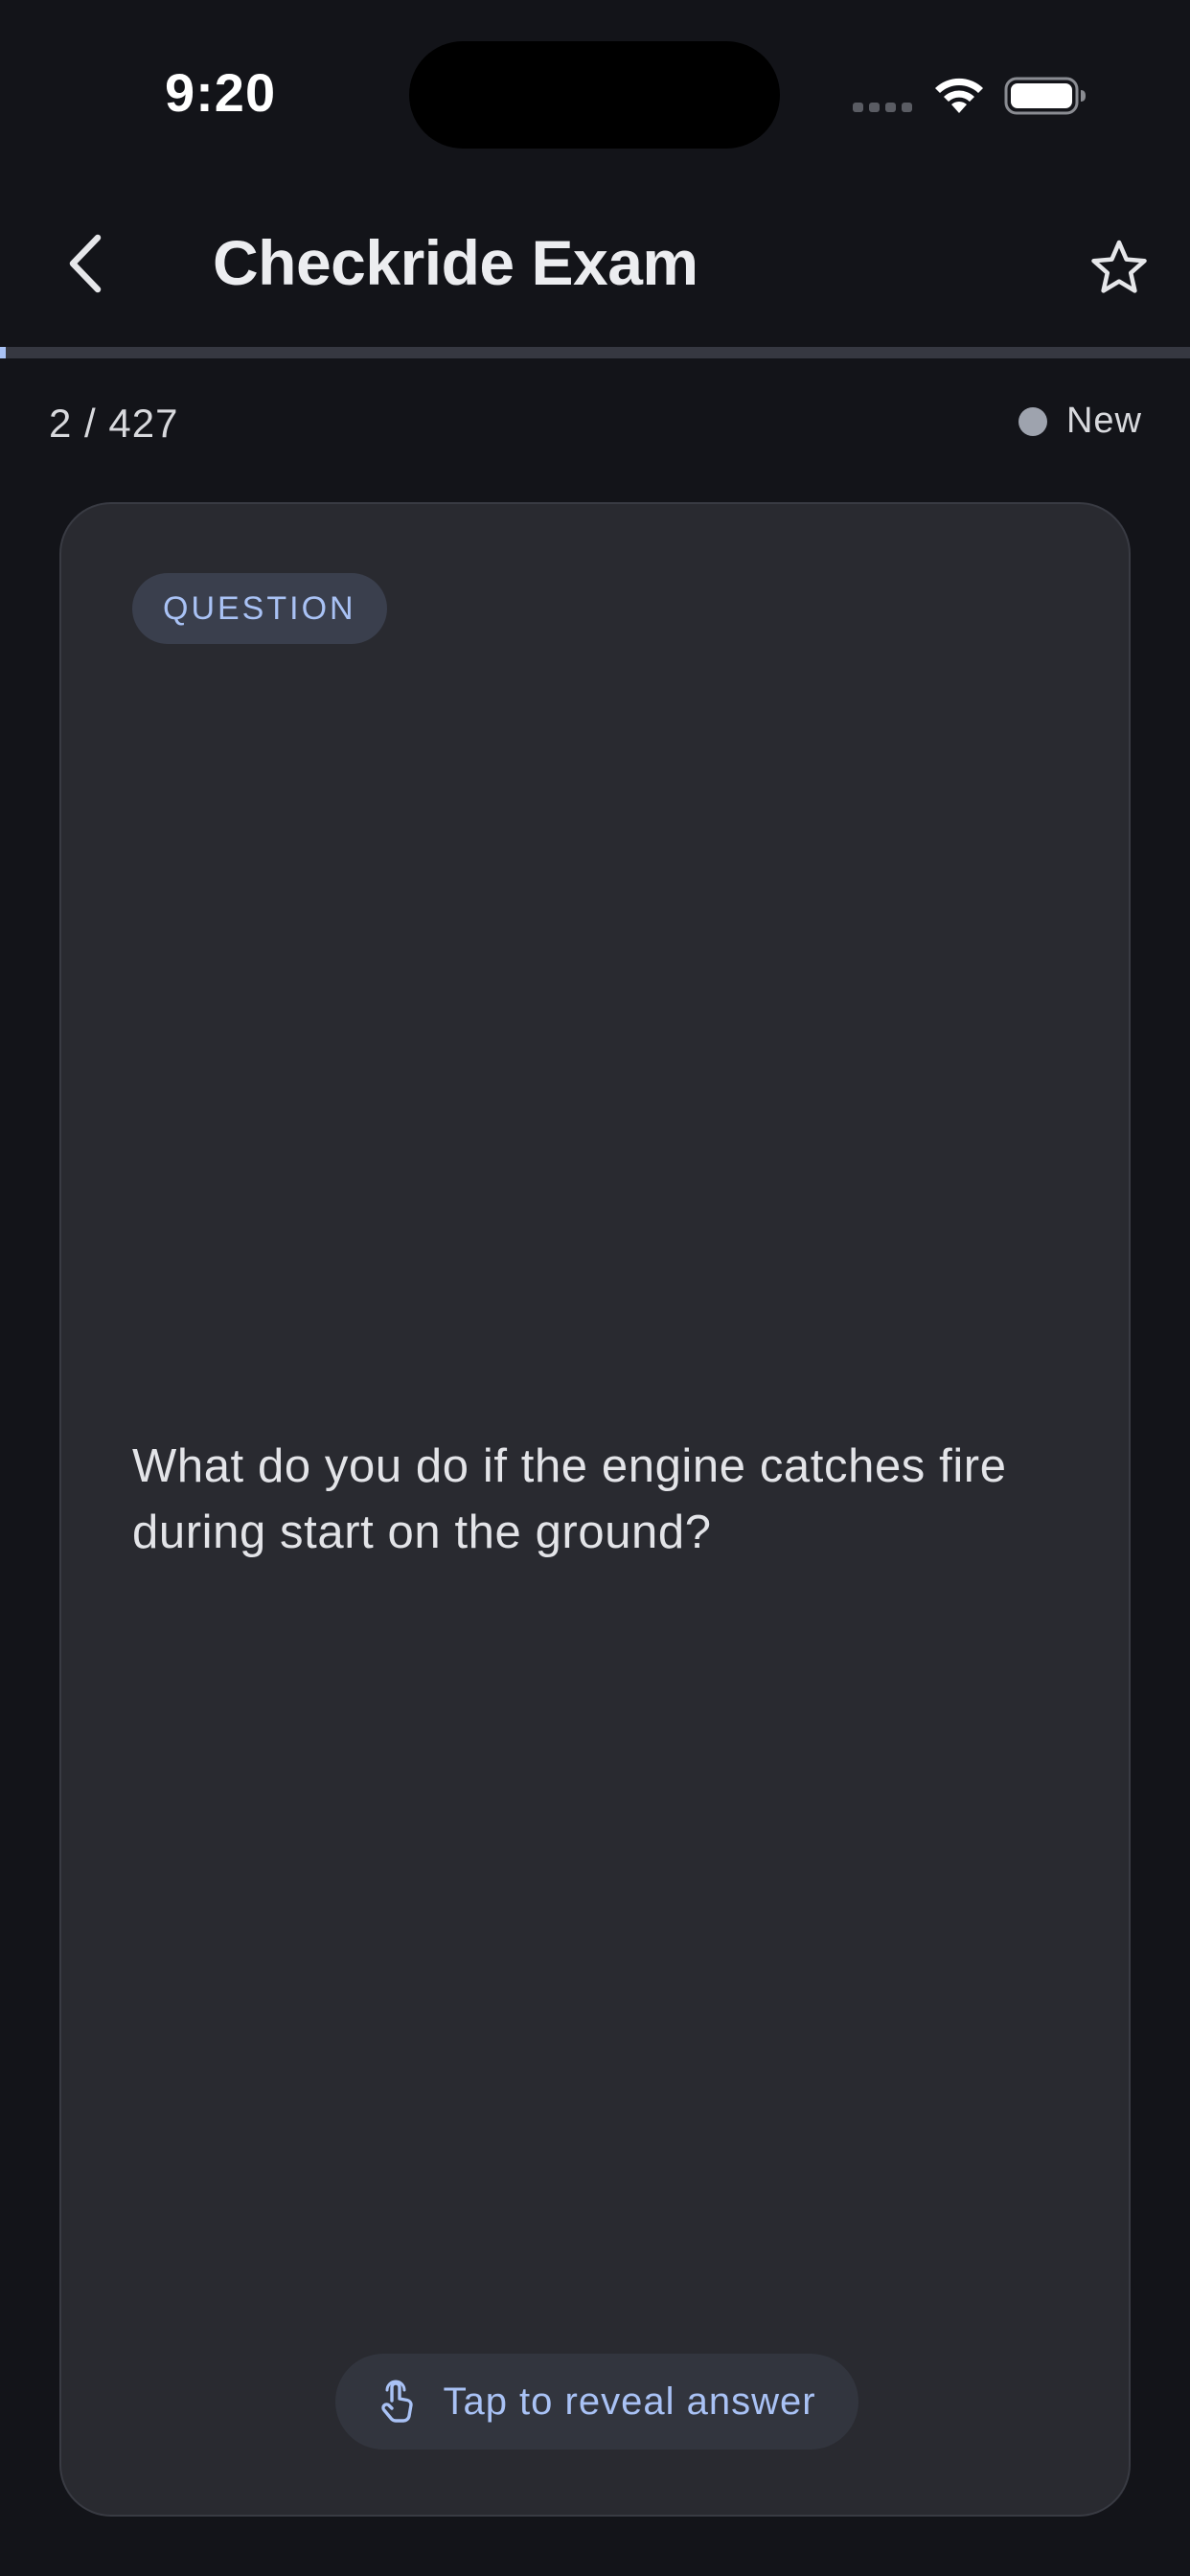 Image resolution: width=1190 pixels, height=2576 pixels. What do you see at coordinates (3, 352) in the screenshot?
I see `progress-fill` at bounding box center [3, 352].